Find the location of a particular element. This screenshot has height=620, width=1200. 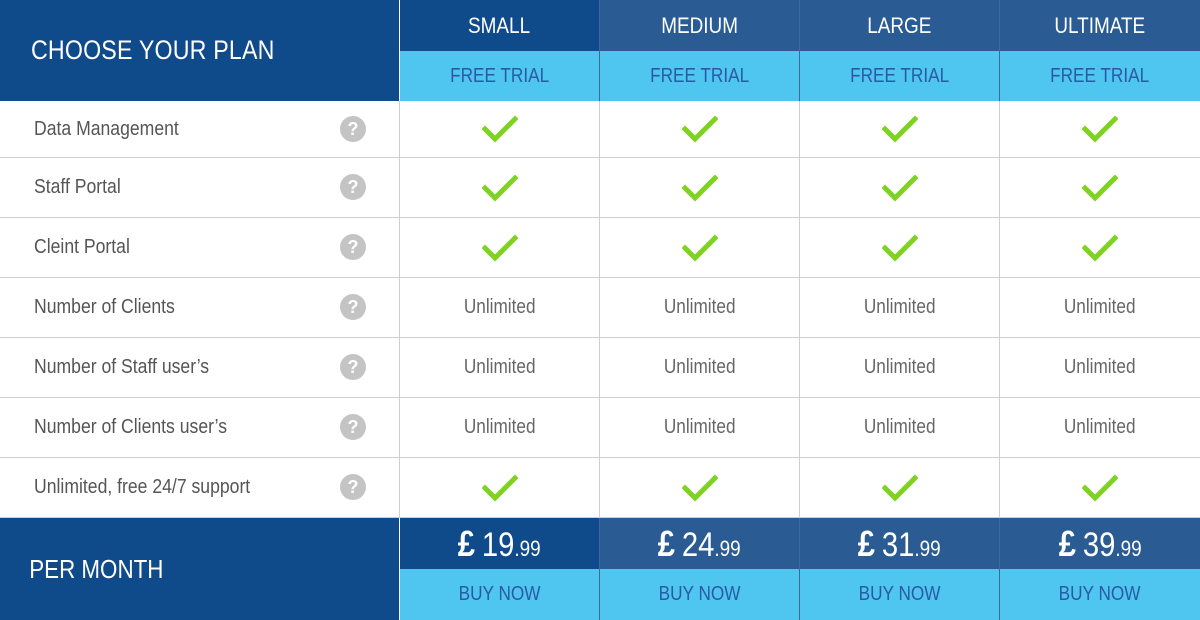

feature-row: Data Management? is located at coordinates (600, 129).